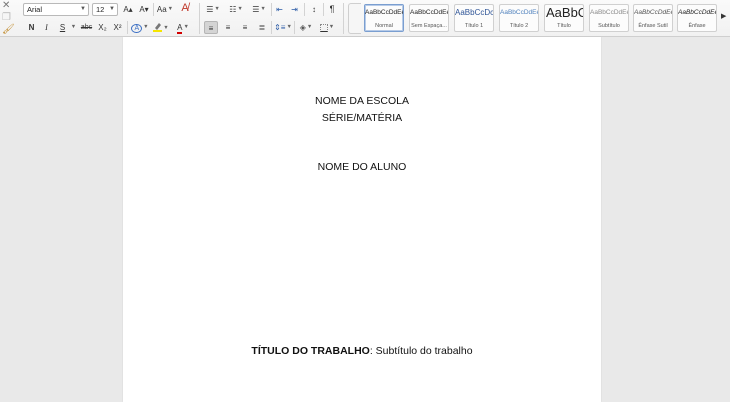 Image resolution: width=730 pixels, height=402 pixels. I want to click on shrink-font-button: A▾, so click(144, 9).